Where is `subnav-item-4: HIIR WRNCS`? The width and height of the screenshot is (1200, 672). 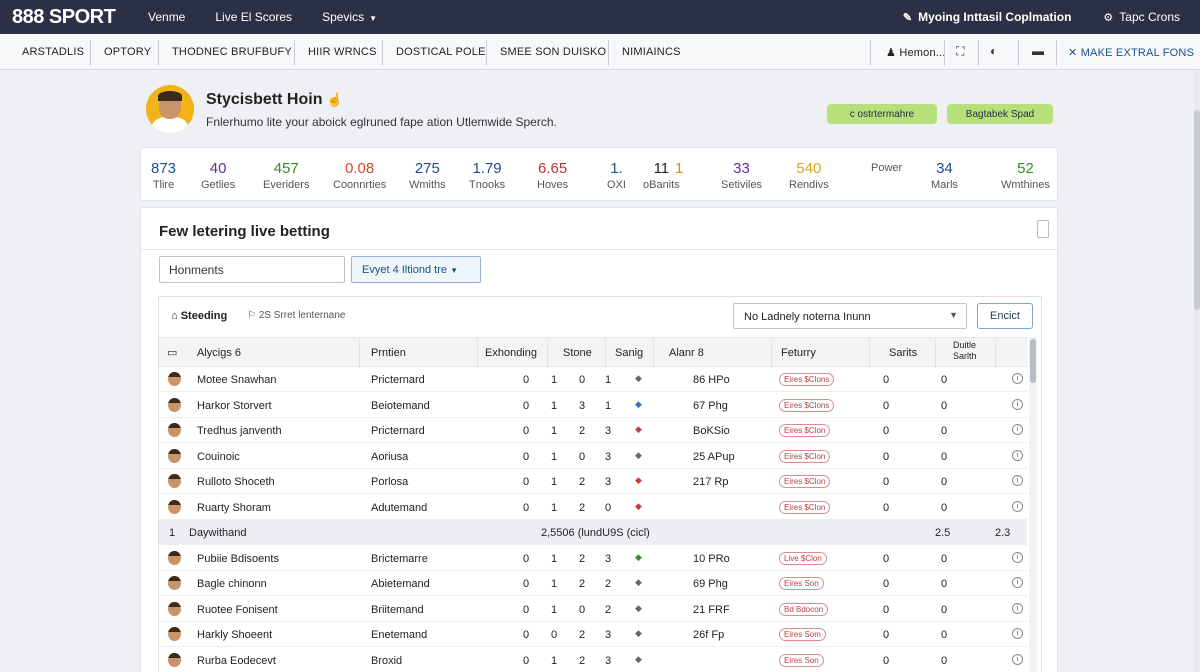 subnav-item-4: HIIR WRNCS is located at coordinates (342, 52).